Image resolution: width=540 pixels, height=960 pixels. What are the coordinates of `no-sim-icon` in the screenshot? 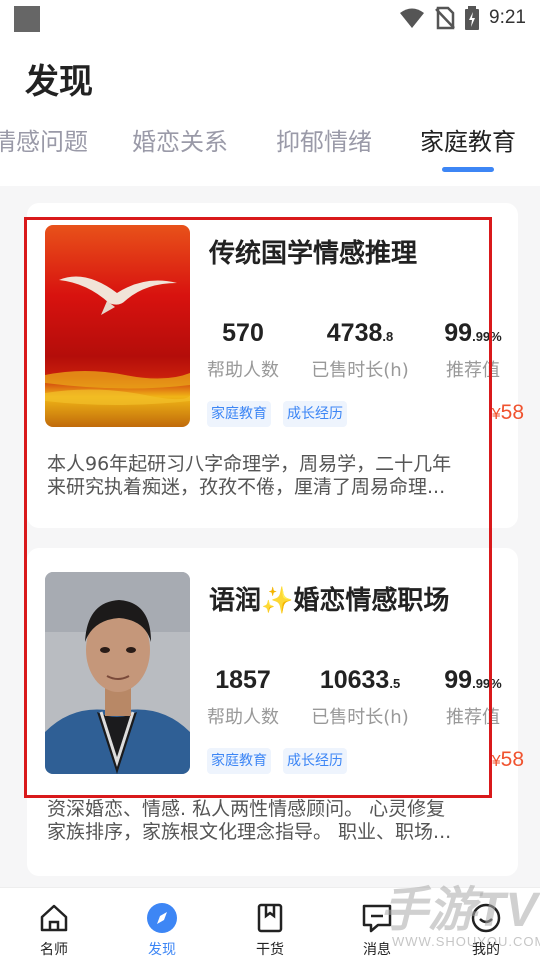 It's located at (445, 18).